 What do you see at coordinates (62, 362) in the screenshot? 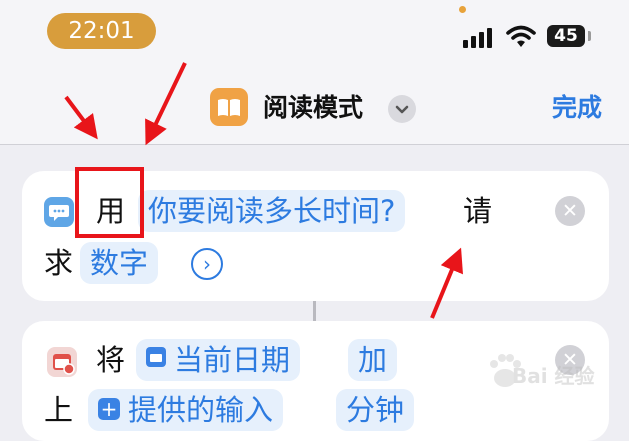
I see `date-icon` at bounding box center [62, 362].